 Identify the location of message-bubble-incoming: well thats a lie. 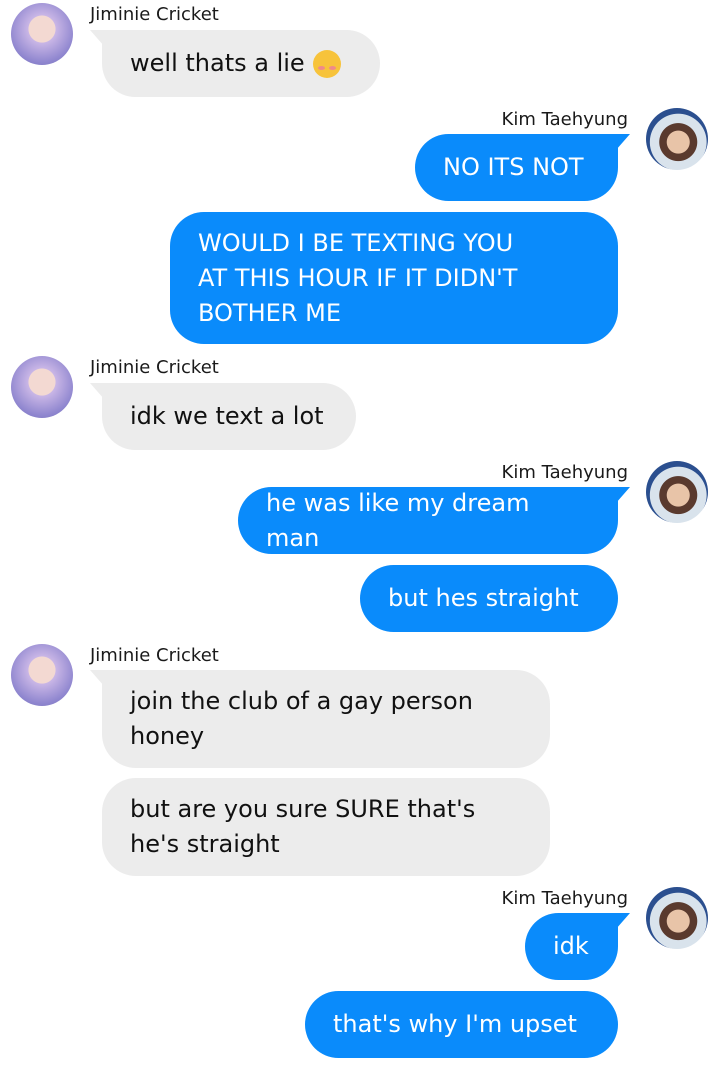
(241, 63).